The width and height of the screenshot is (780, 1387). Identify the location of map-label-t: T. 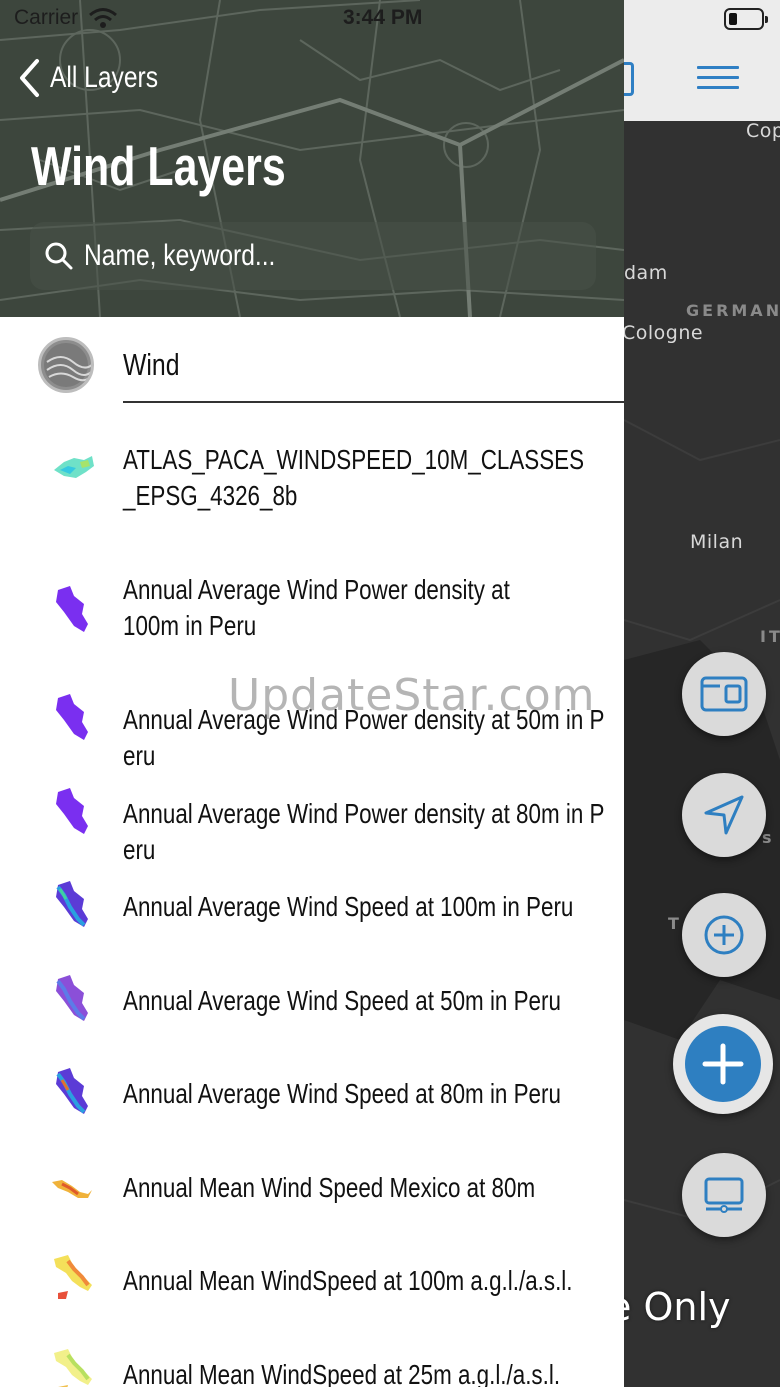
(675, 923).